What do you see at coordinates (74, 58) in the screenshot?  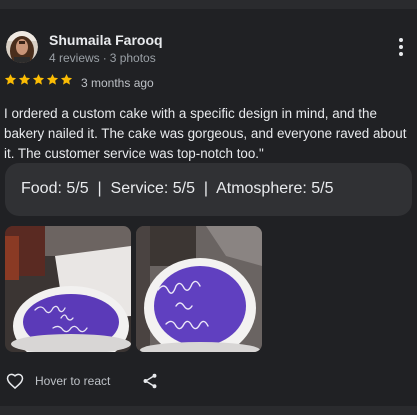 I see `reviews-count: 4 reviews` at bounding box center [74, 58].